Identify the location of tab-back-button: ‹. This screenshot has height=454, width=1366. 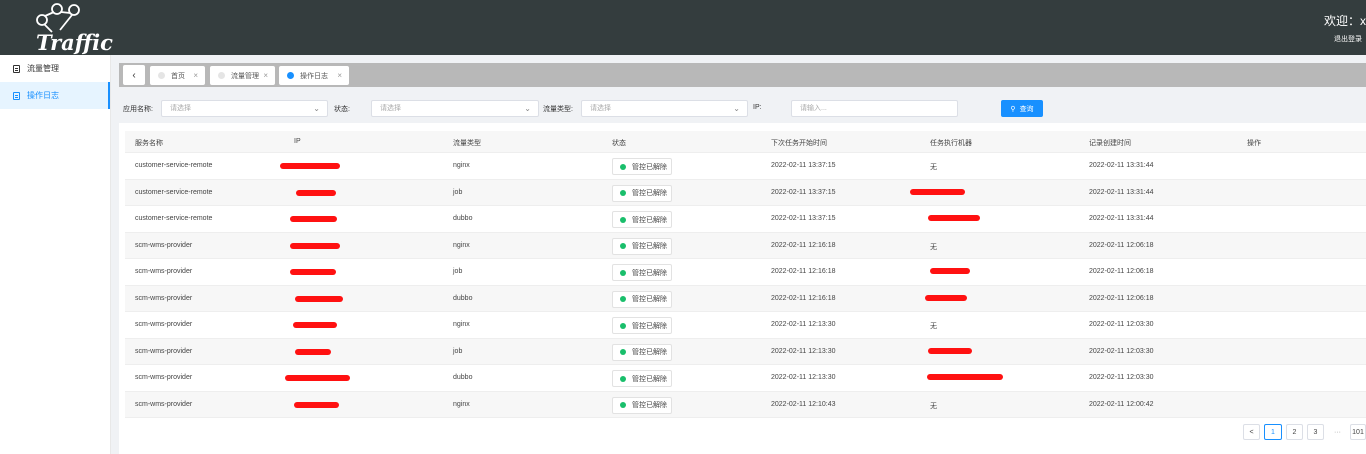
(134, 75).